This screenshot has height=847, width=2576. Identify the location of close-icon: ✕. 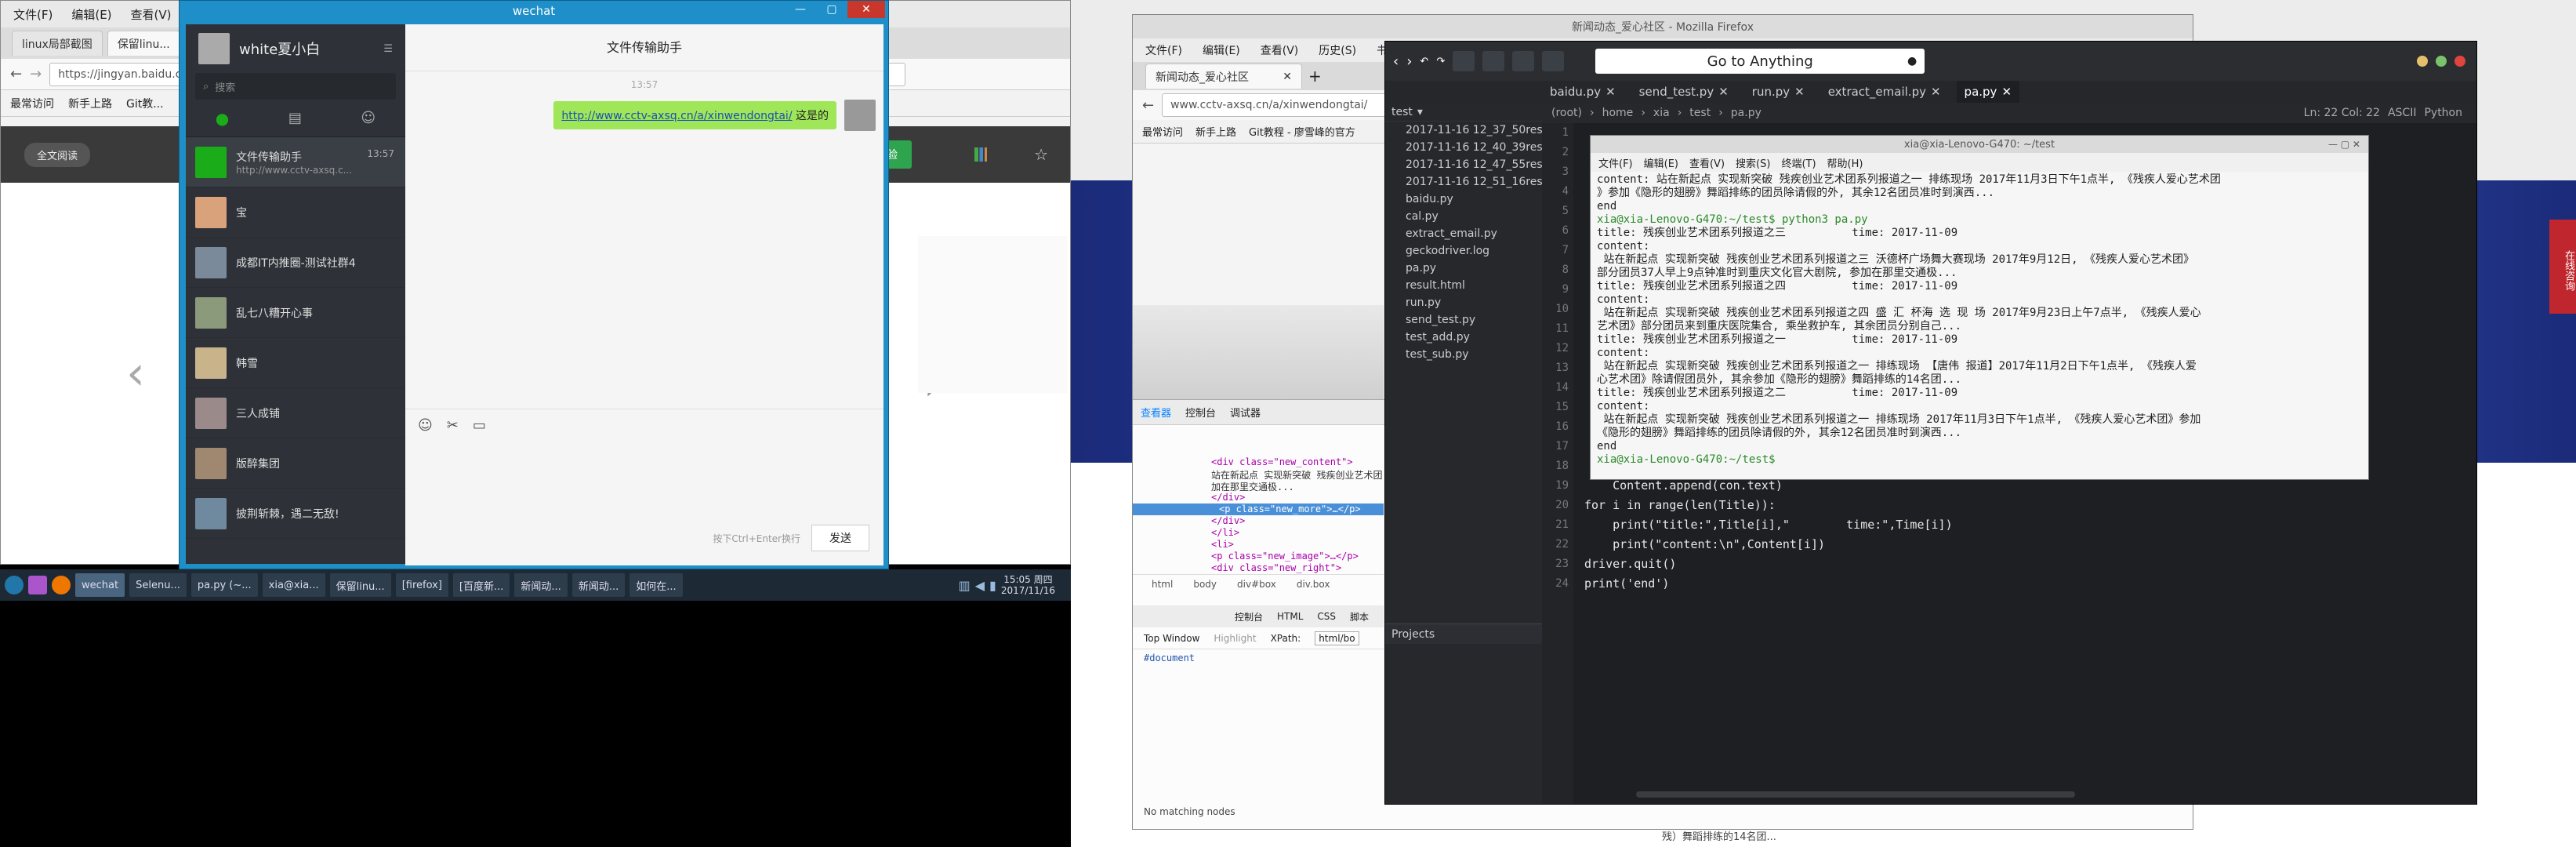
(1800, 92).